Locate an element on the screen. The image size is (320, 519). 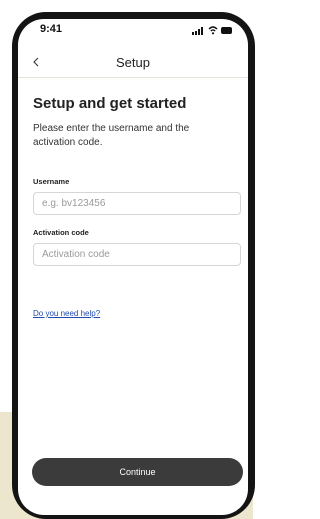
continue-button: Continue is located at coordinates (137, 472).